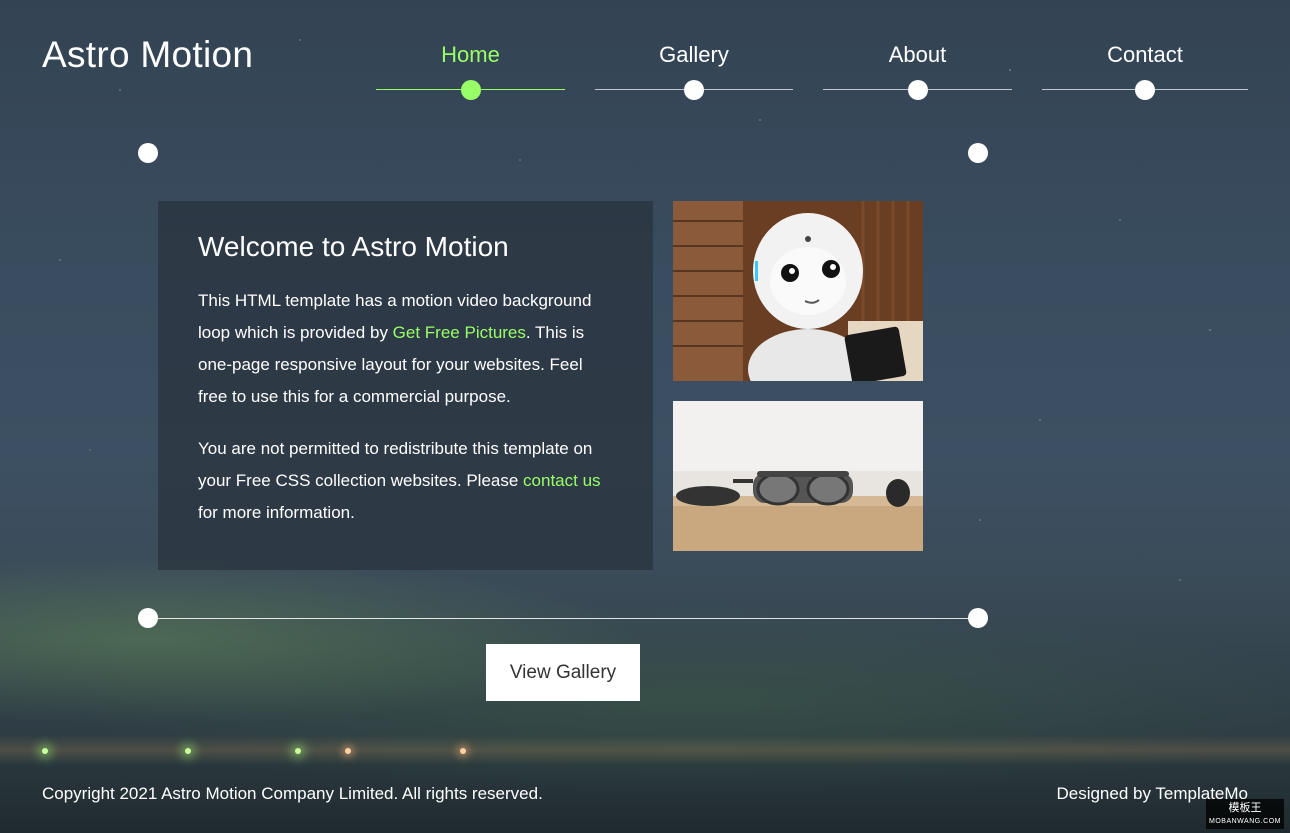 This screenshot has height=833, width=1290. Describe the element at coordinates (353, 246) in the screenshot. I see `welcome-title: Welcome to Astro Motion` at that location.